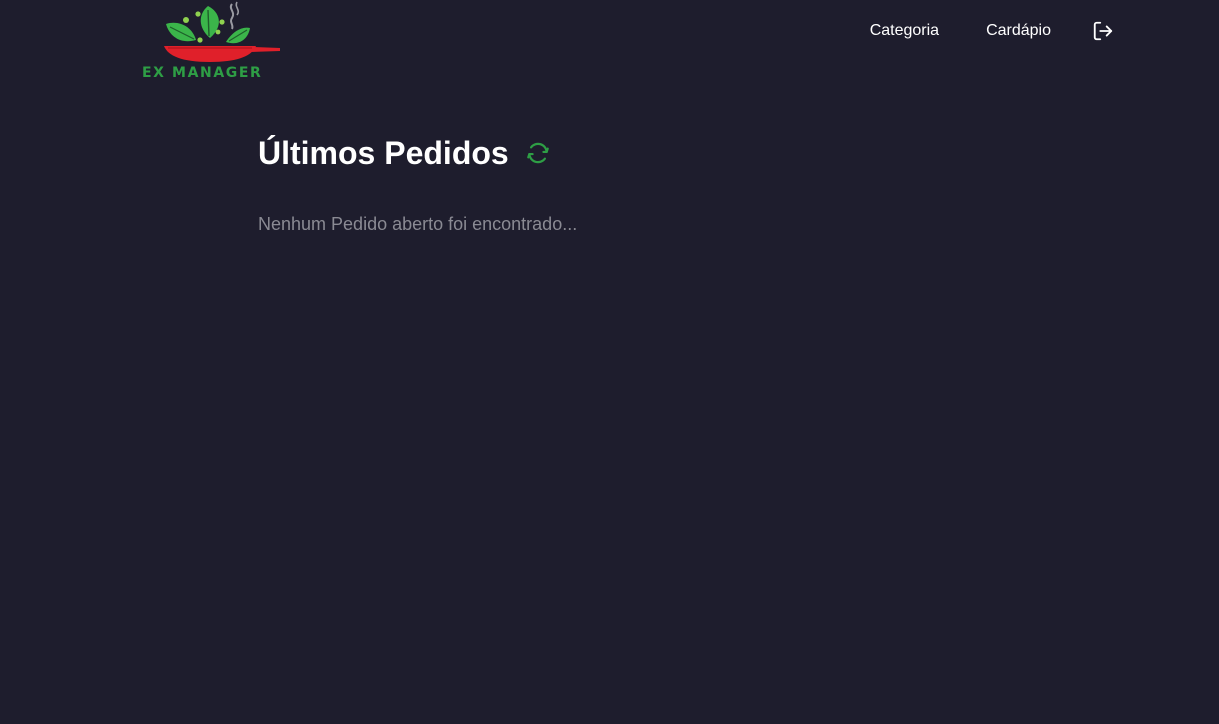  Describe the element at coordinates (383, 153) in the screenshot. I see `page-title: Últimos Pedidos` at that location.